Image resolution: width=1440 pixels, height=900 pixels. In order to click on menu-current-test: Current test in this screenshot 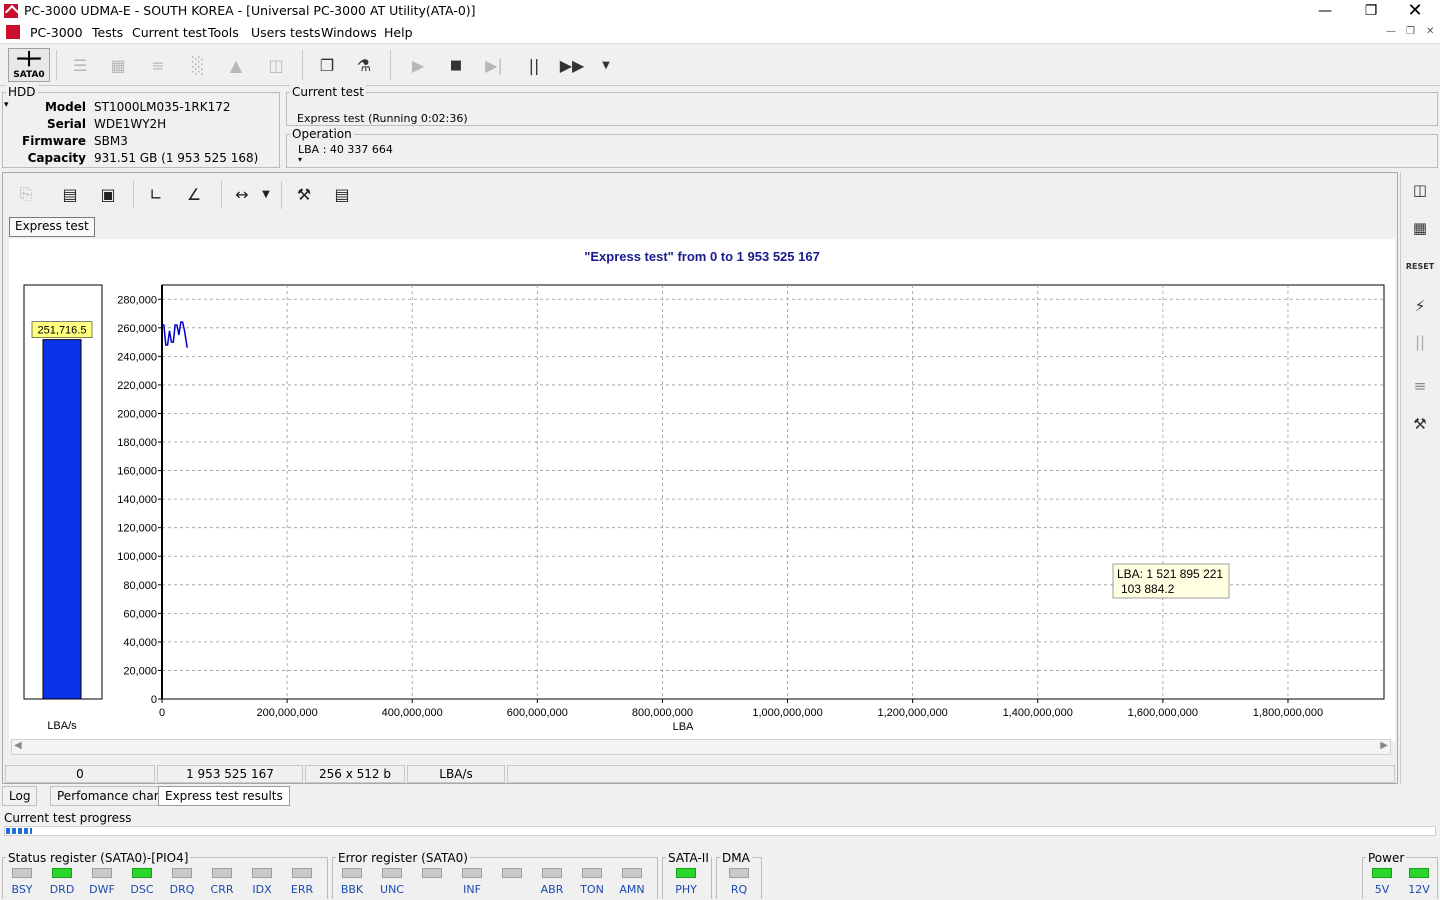, I will do `click(169, 32)`.